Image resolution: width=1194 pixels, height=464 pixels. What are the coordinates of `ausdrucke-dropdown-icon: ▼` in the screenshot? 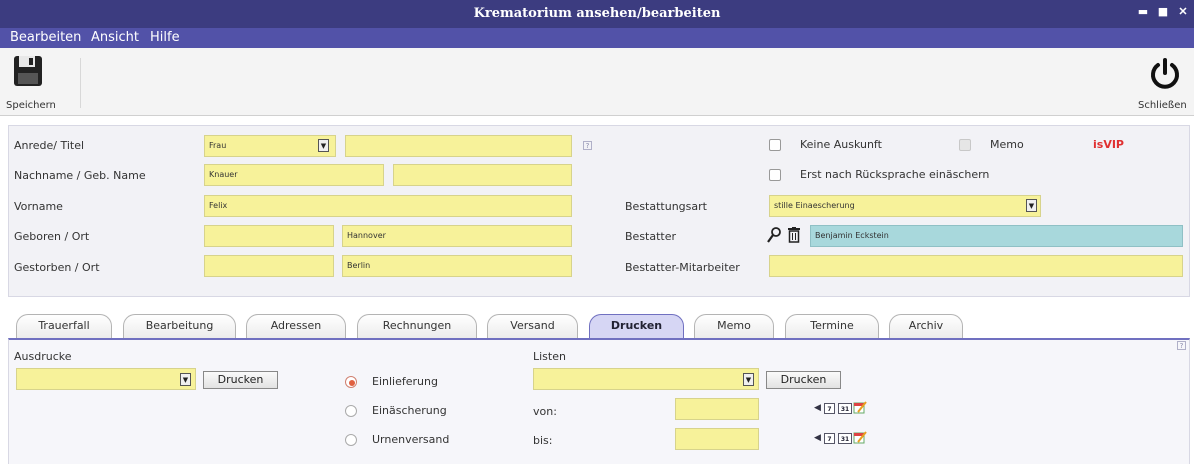 It's located at (185, 379).